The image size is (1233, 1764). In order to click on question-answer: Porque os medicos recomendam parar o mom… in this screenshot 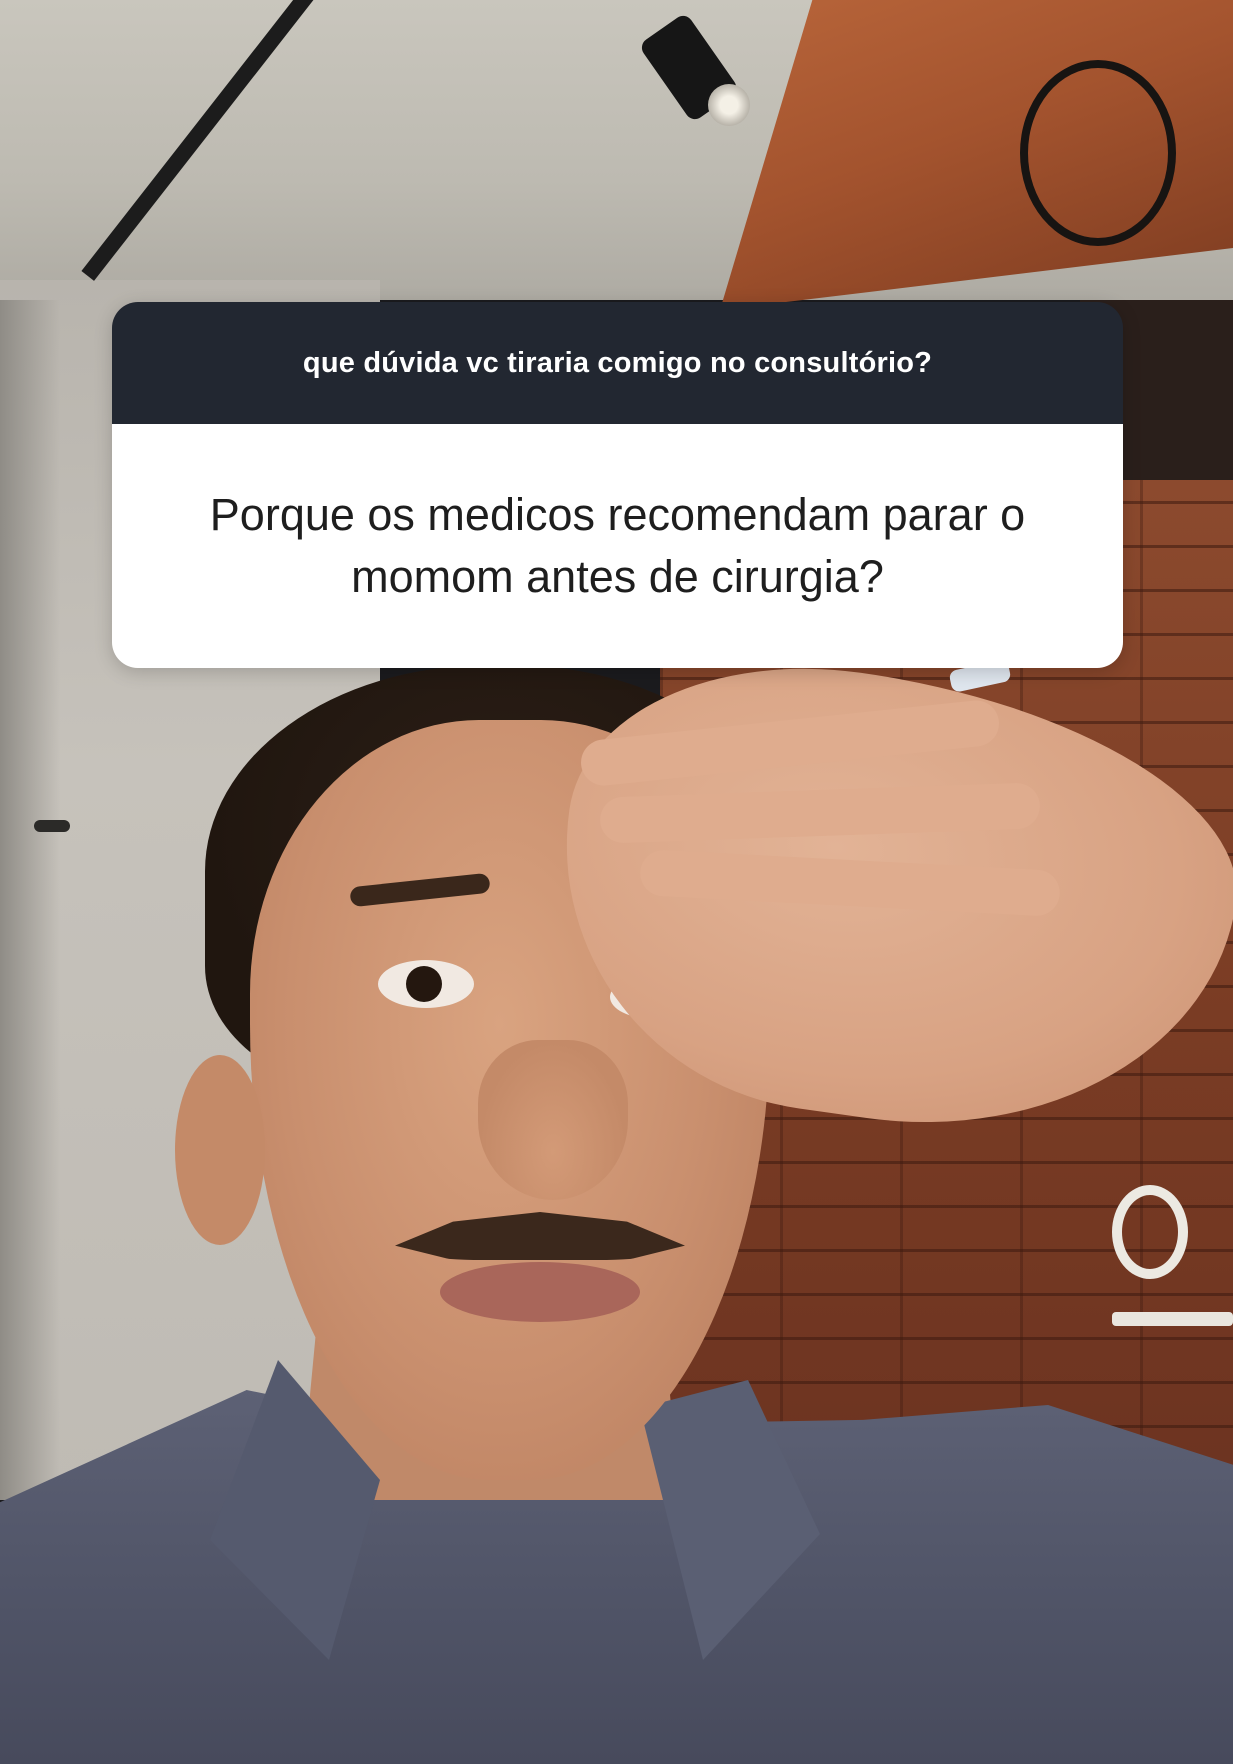, I will do `click(617, 545)`.